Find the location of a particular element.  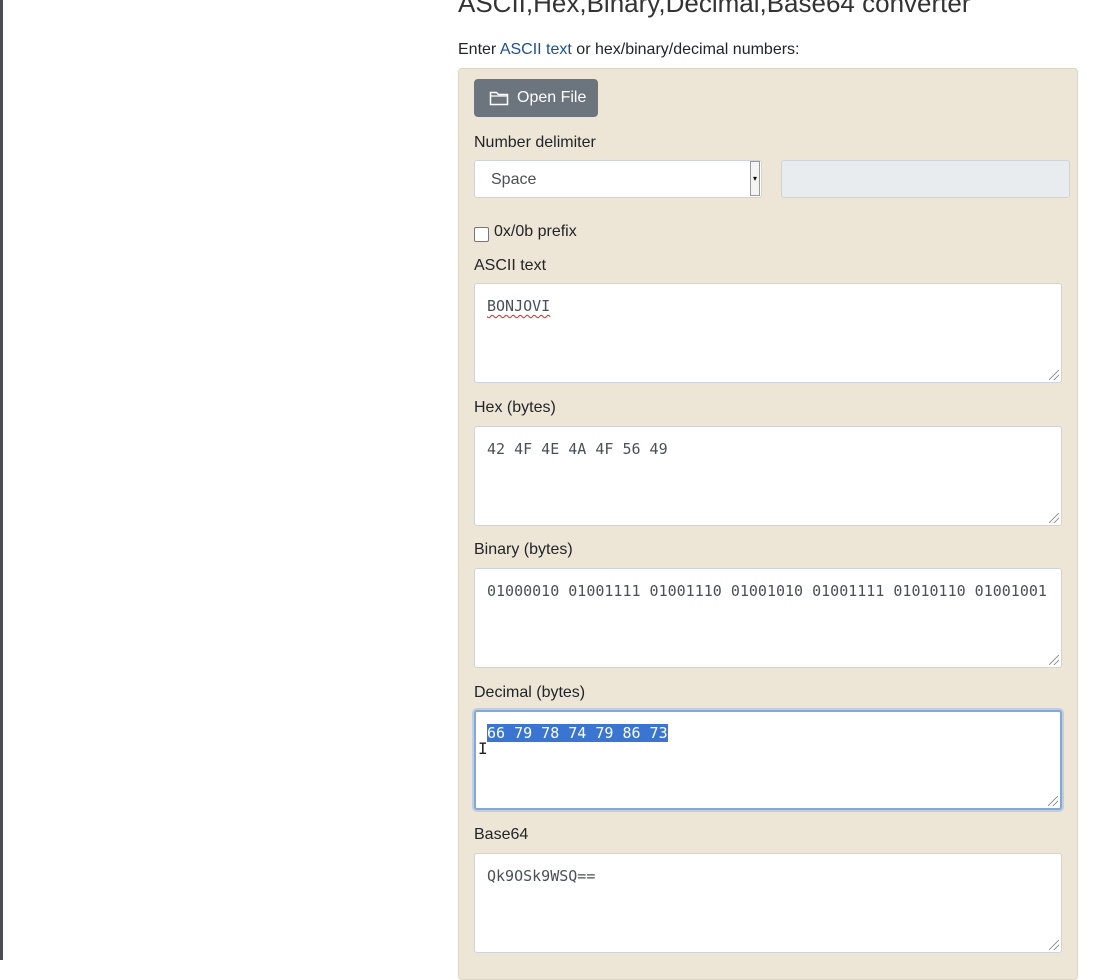

dropdown-arrow-icon: ▾ is located at coordinates (755, 178).